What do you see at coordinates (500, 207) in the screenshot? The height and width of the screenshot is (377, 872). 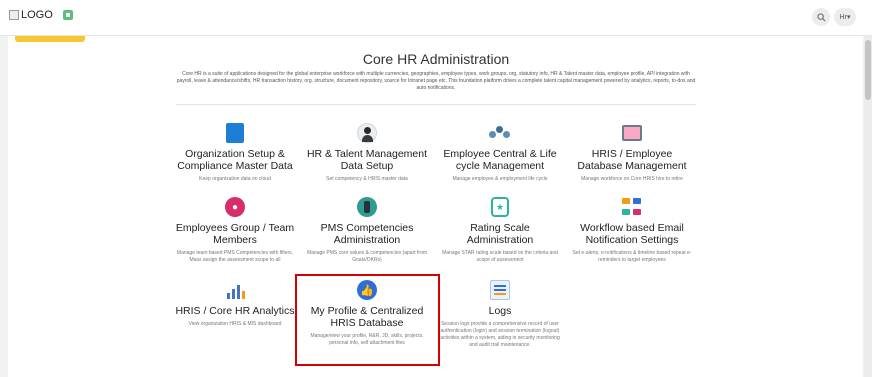 I see `rating-icon: ★` at bounding box center [500, 207].